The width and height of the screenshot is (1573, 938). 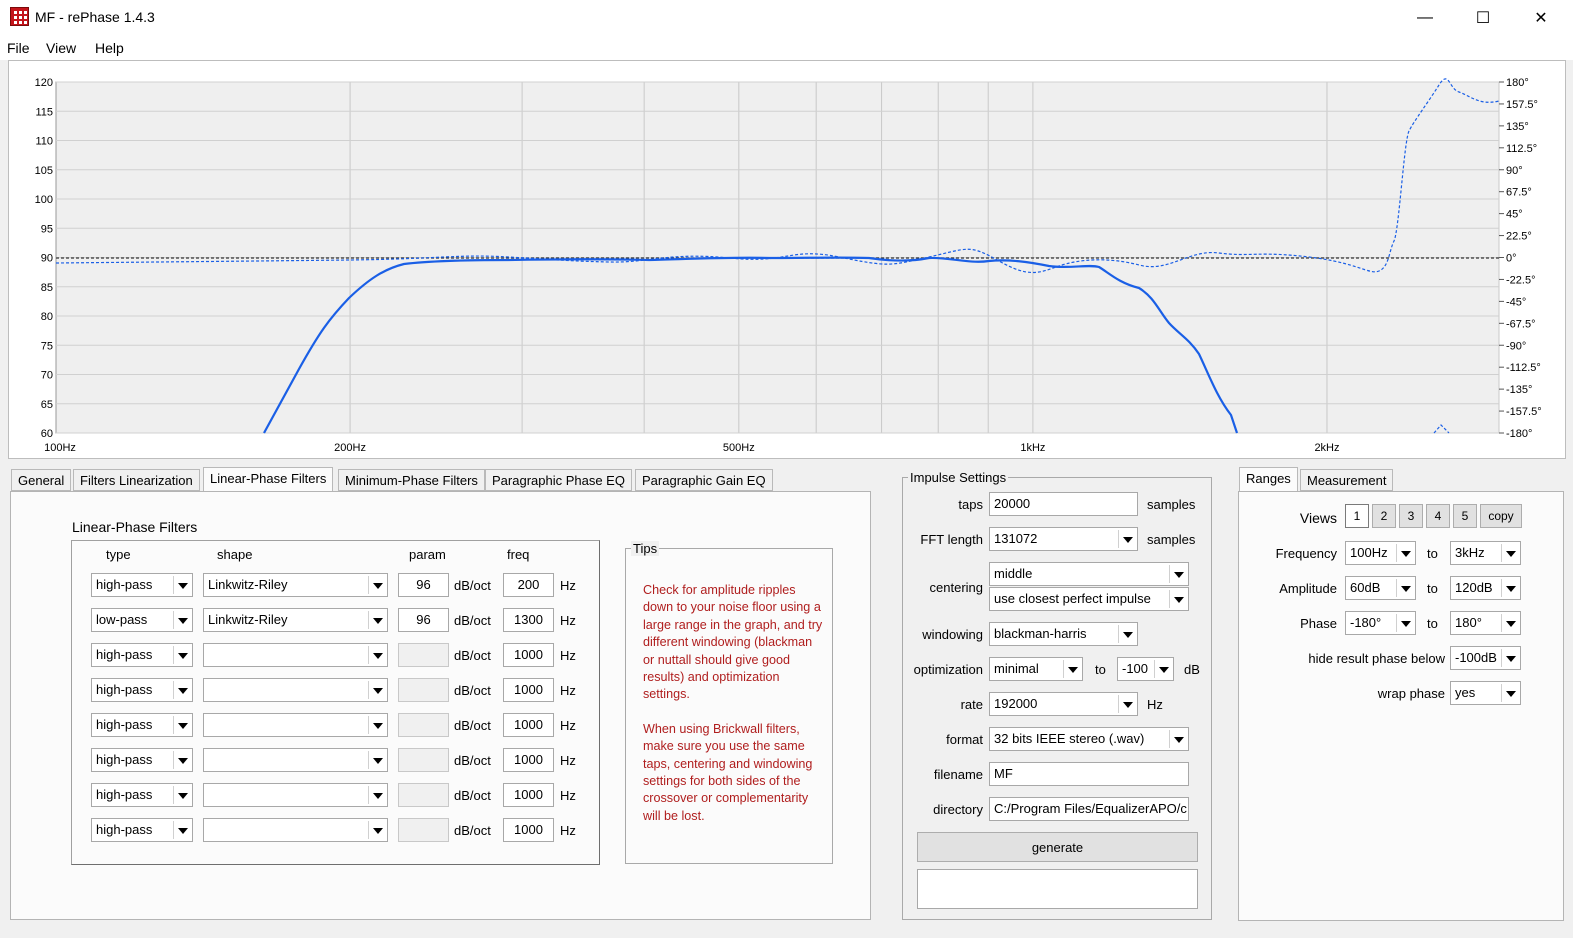 I want to click on directory-input: C:/Program Files/EqualizerAPO/c, so click(x=1089, y=809).